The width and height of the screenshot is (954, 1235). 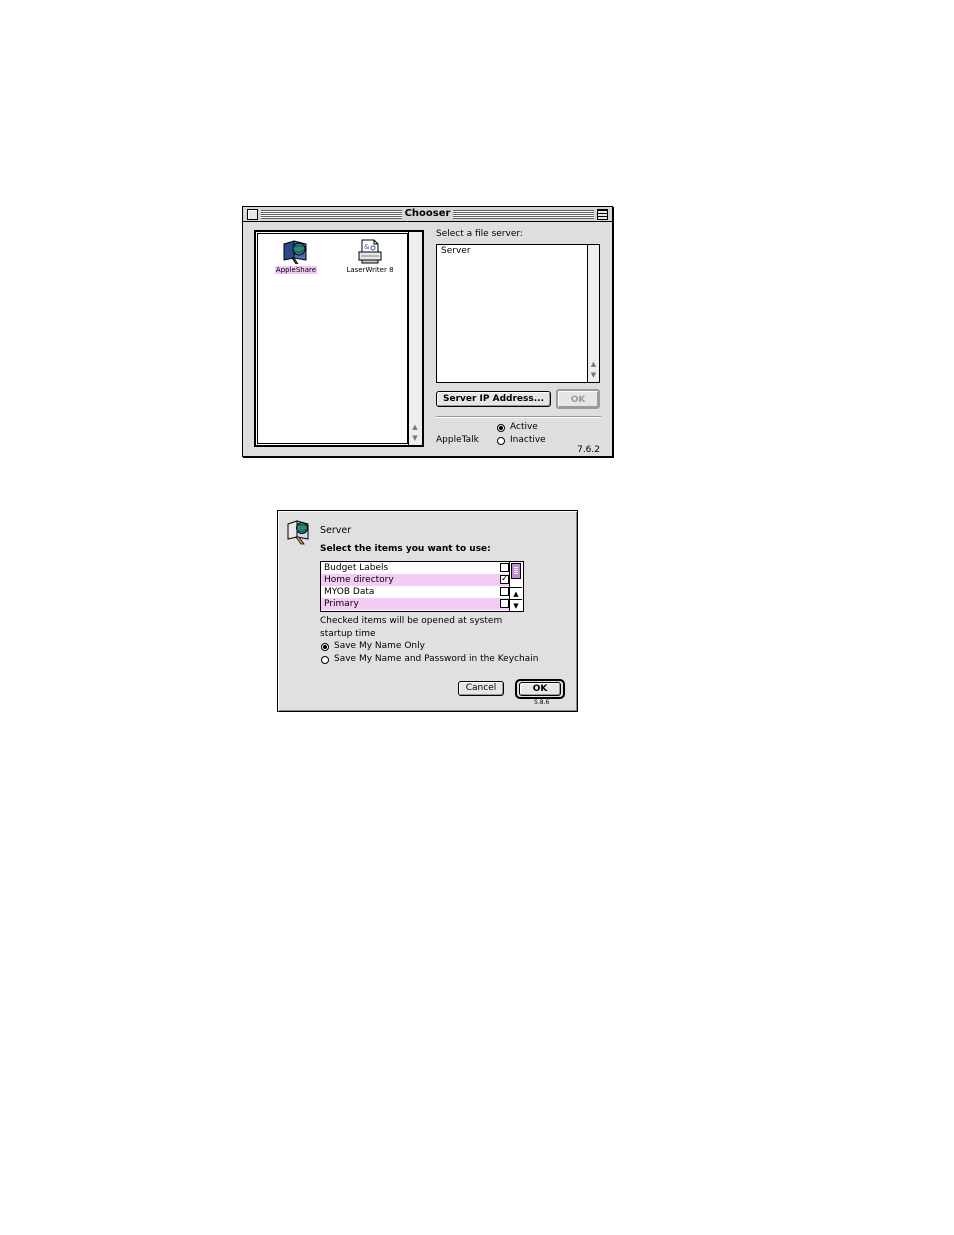 What do you see at coordinates (416, 580) in the screenshot?
I see `list-item: Home directory ✓` at bounding box center [416, 580].